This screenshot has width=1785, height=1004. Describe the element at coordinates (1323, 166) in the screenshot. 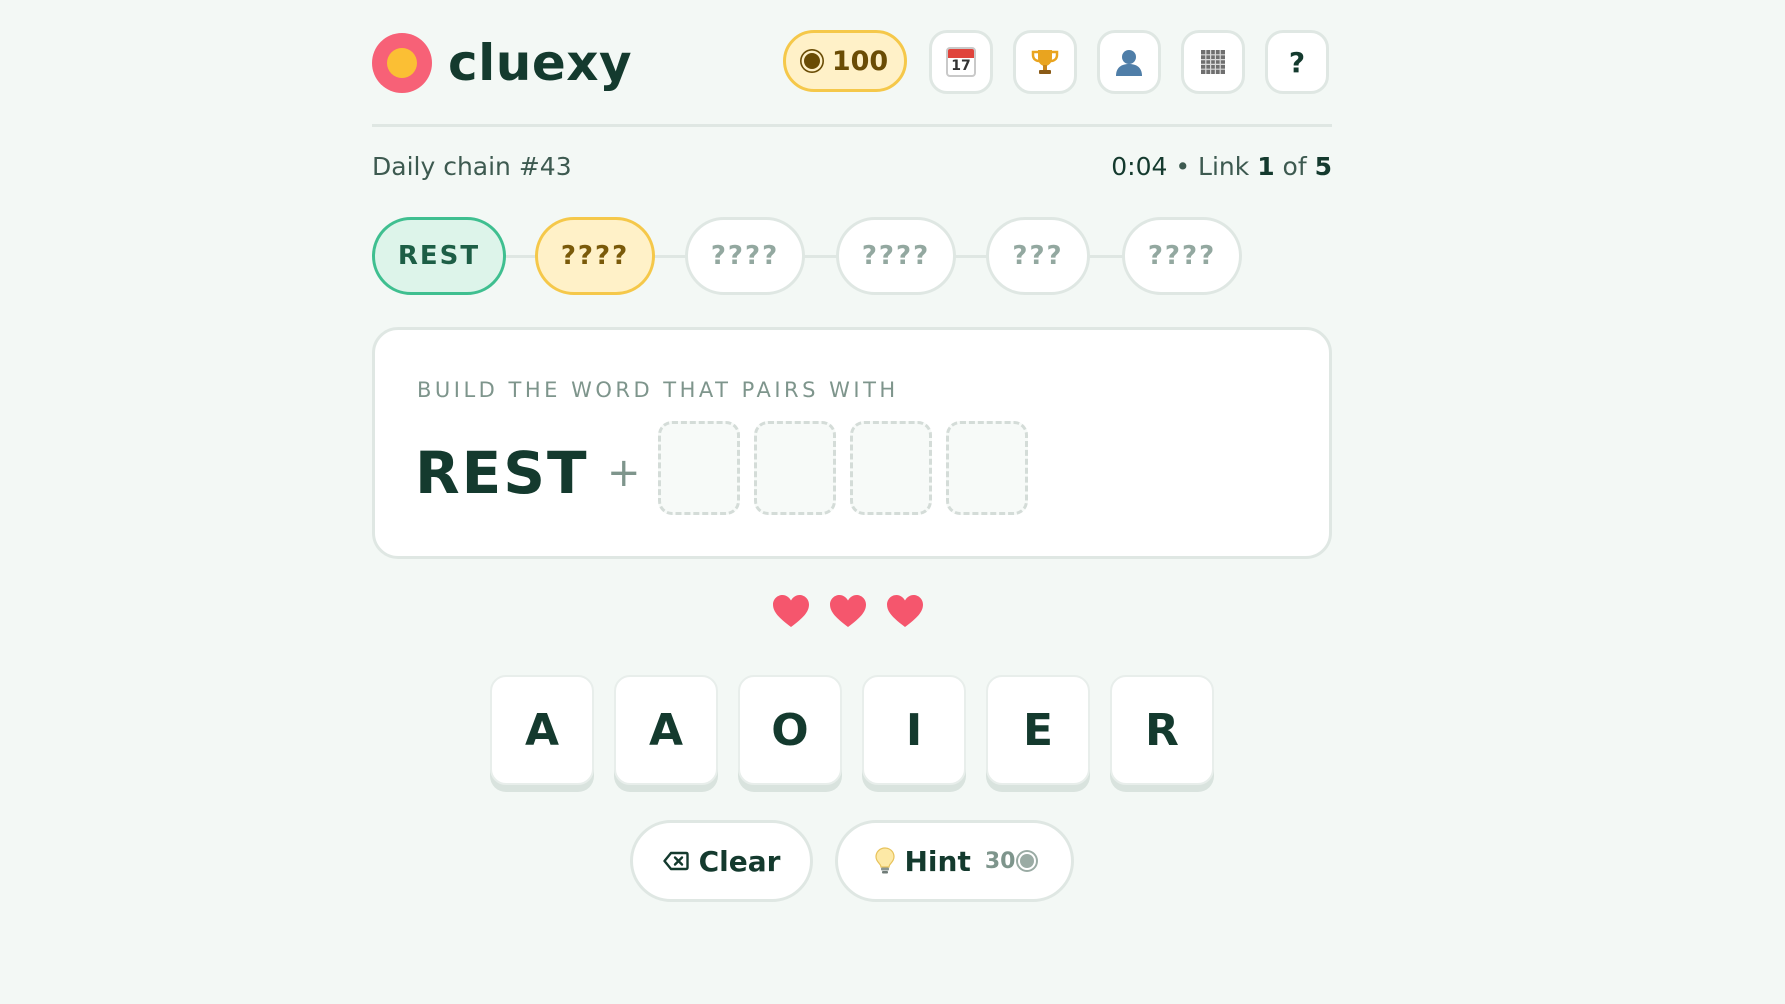

I see `link-total: 5` at that location.